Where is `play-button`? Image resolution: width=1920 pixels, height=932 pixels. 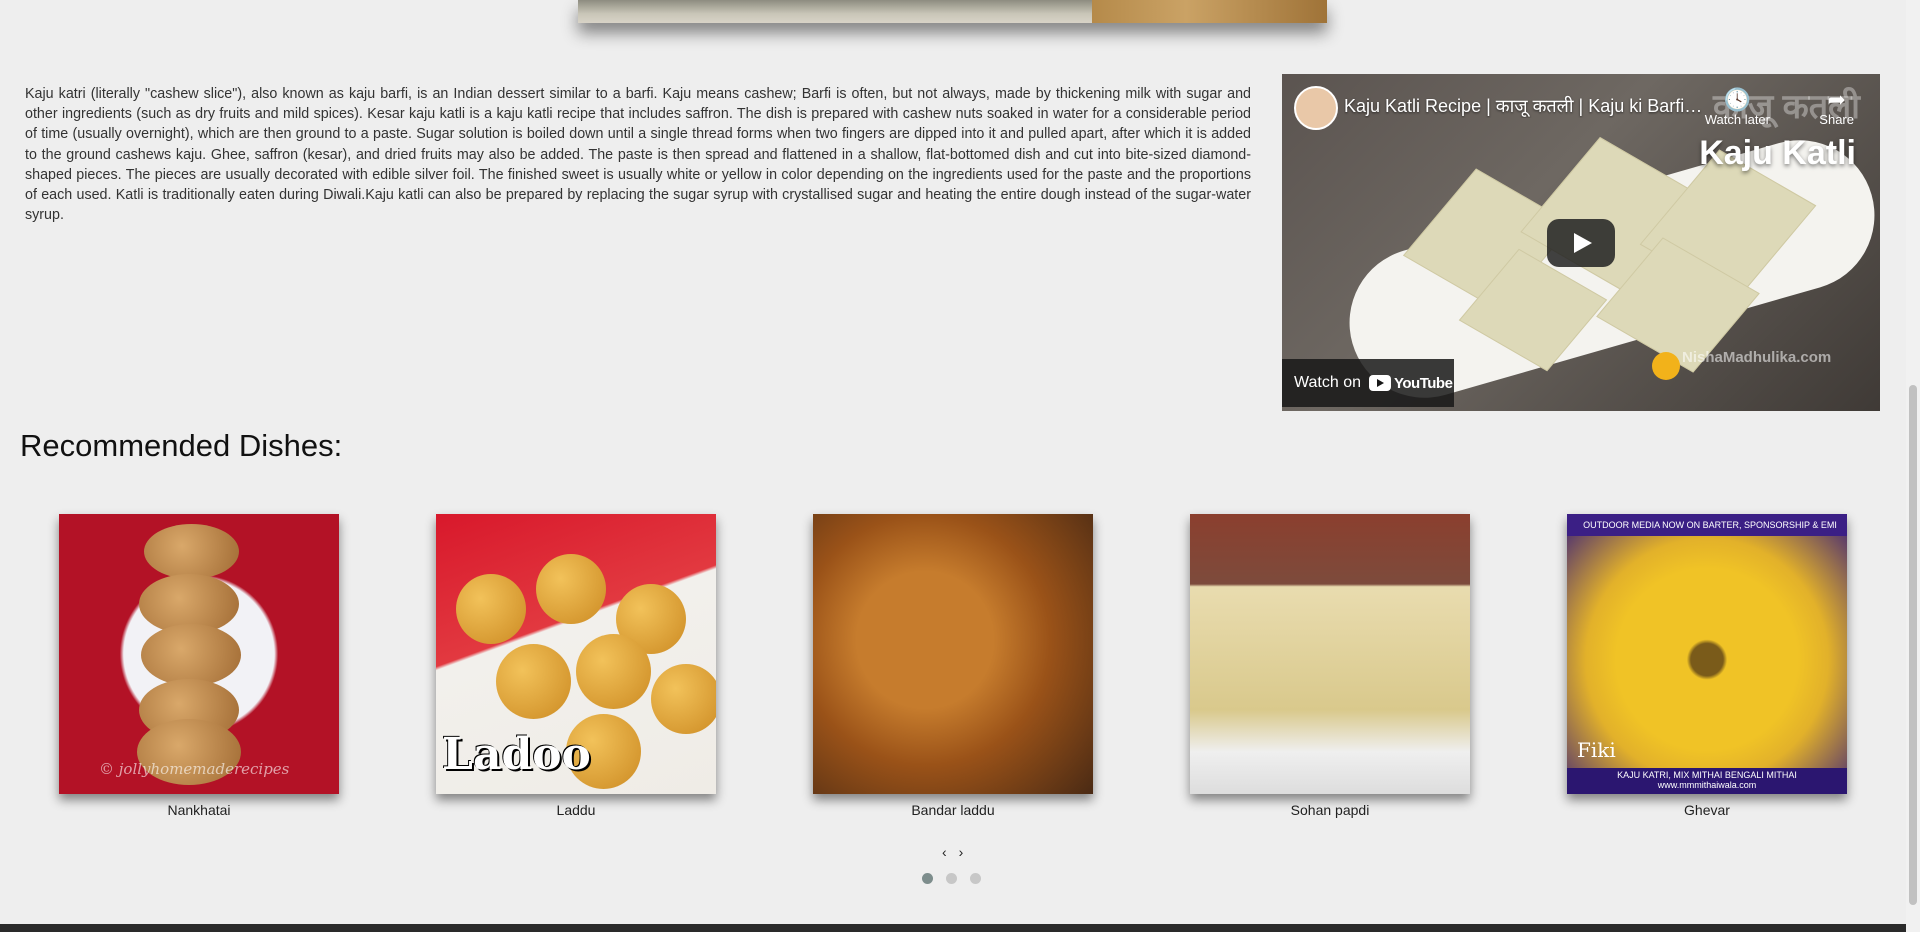
play-button is located at coordinates (1581, 243).